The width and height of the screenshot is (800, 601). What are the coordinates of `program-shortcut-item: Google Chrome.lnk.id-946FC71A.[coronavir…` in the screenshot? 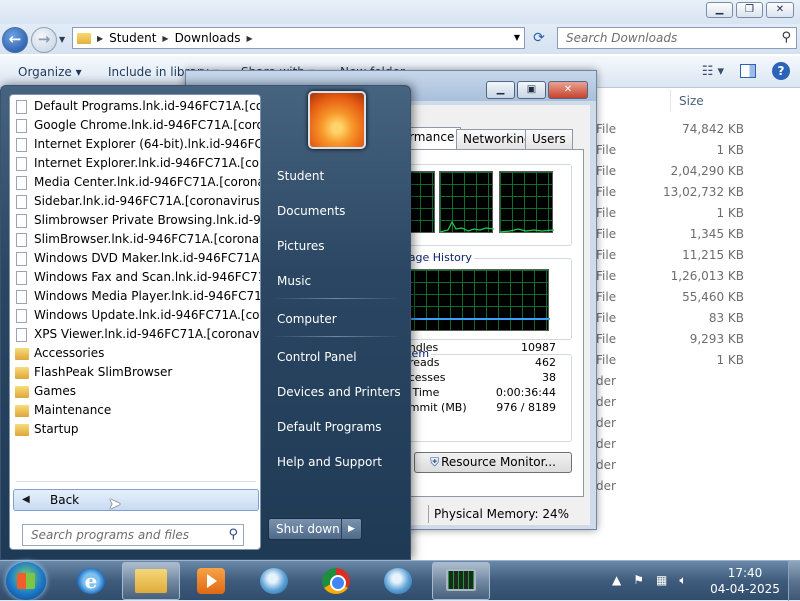 It's located at (135, 125).